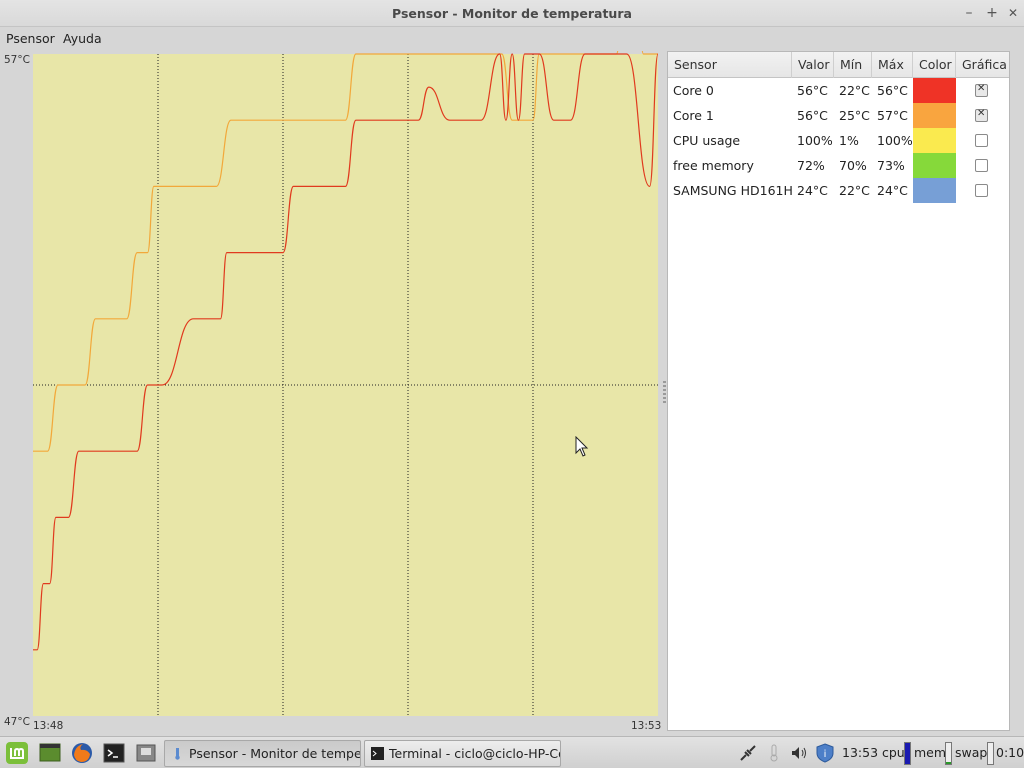 Image resolution: width=1024 pixels, height=768 pixels. Describe the element at coordinates (17, 60) in the screenshot. I see `y-axis-max-label: 57°C` at that location.